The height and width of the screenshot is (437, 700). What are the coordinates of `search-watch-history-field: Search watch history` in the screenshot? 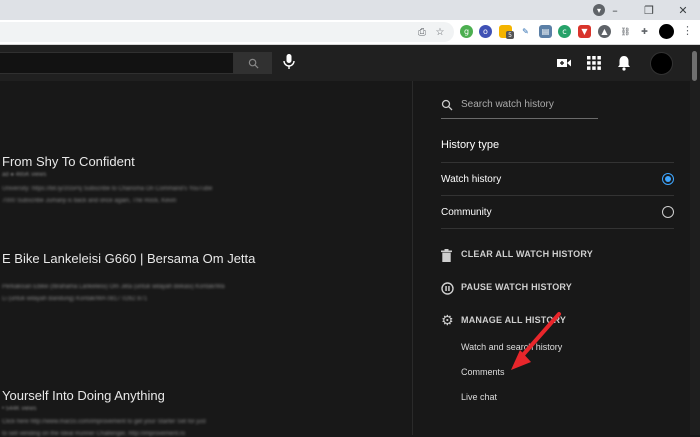 It's located at (519, 106).